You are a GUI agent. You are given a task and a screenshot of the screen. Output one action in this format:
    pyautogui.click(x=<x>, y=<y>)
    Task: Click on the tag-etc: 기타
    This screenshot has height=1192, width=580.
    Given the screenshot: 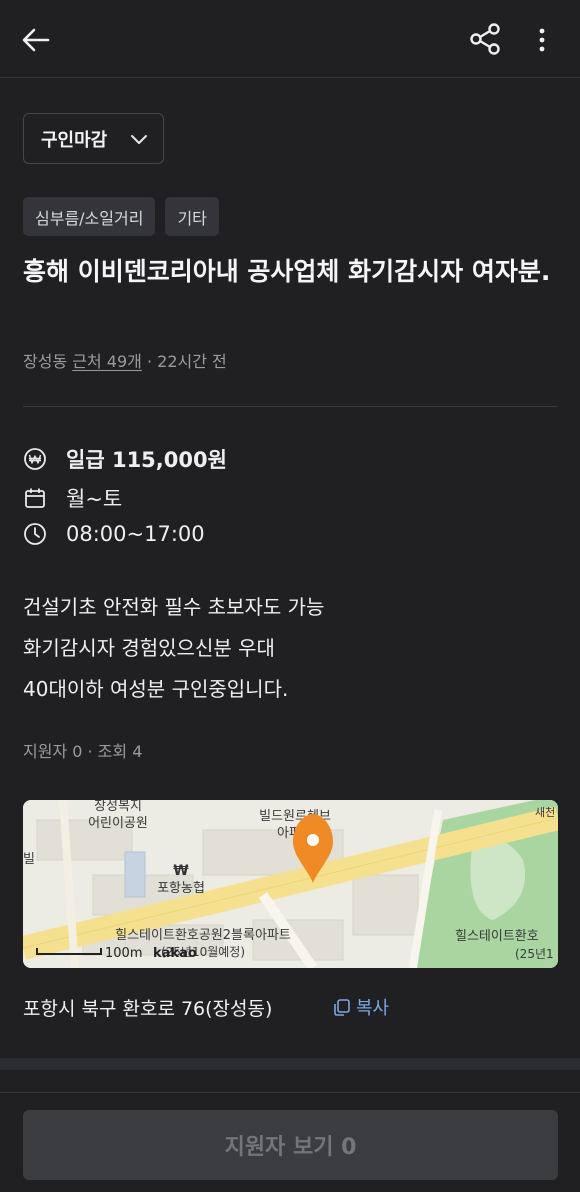 What is the action you would take?
    pyautogui.click(x=192, y=216)
    